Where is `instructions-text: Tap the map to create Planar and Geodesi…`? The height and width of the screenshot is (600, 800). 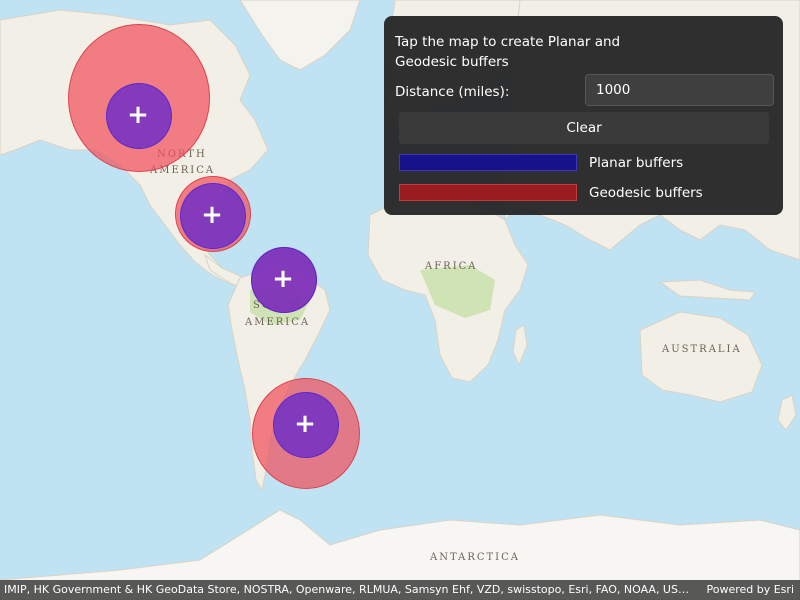
instructions-text: Tap the map to create Planar and Geodesi… is located at coordinates (508, 52).